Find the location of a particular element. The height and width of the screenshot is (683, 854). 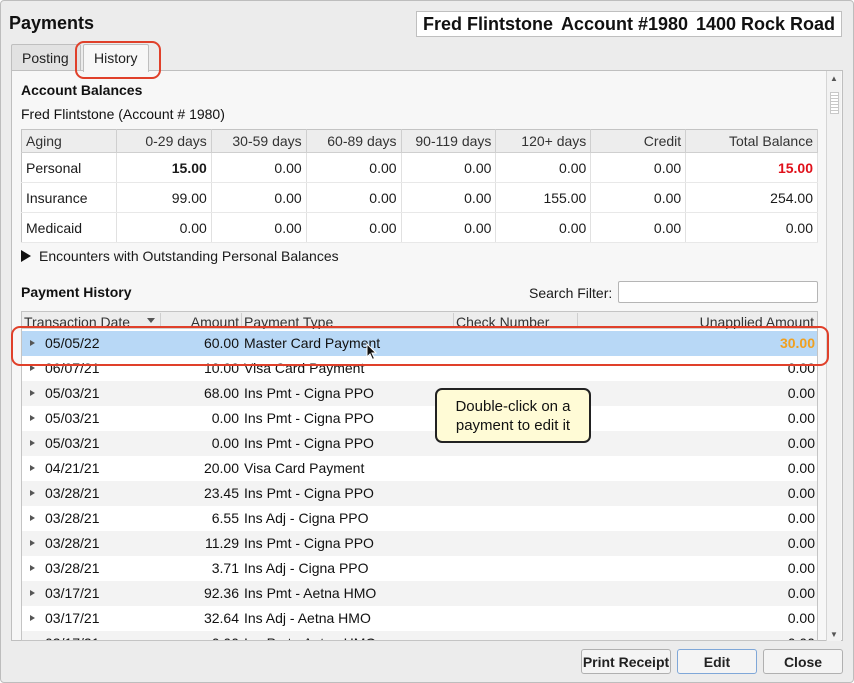

table-row-selected: 05/05/22 60.00 Master Card Payment 30.00 is located at coordinates (419, 343).